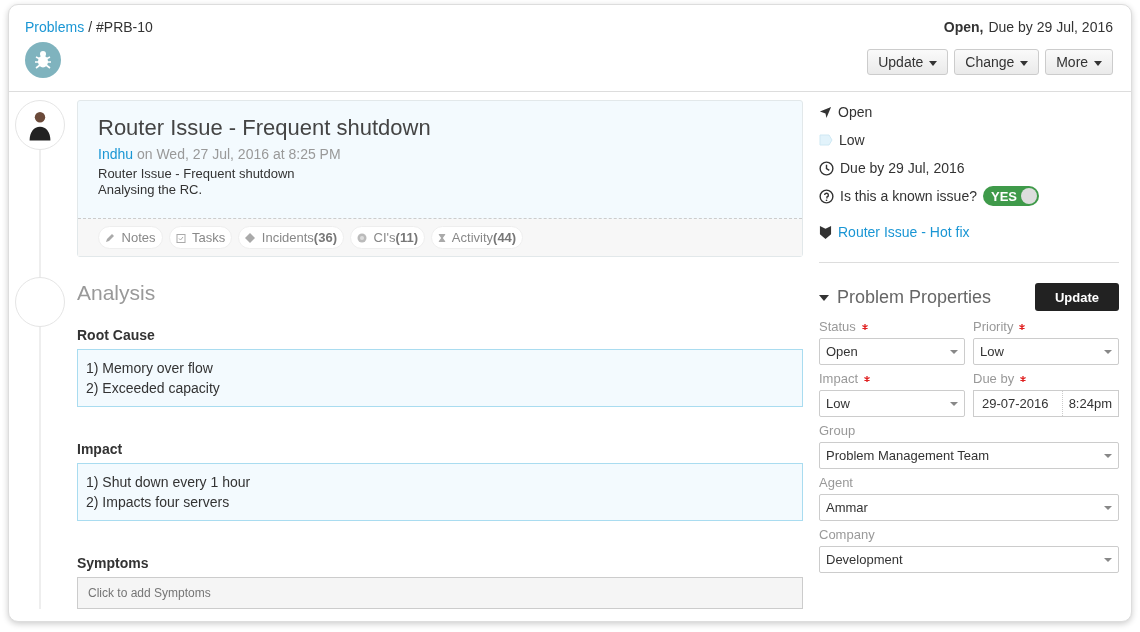 The width and height of the screenshot is (1140, 632). What do you see at coordinates (1010, 196) in the screenshot?
I see `toggle-switch: YES` at bounding box center [1010, 196].